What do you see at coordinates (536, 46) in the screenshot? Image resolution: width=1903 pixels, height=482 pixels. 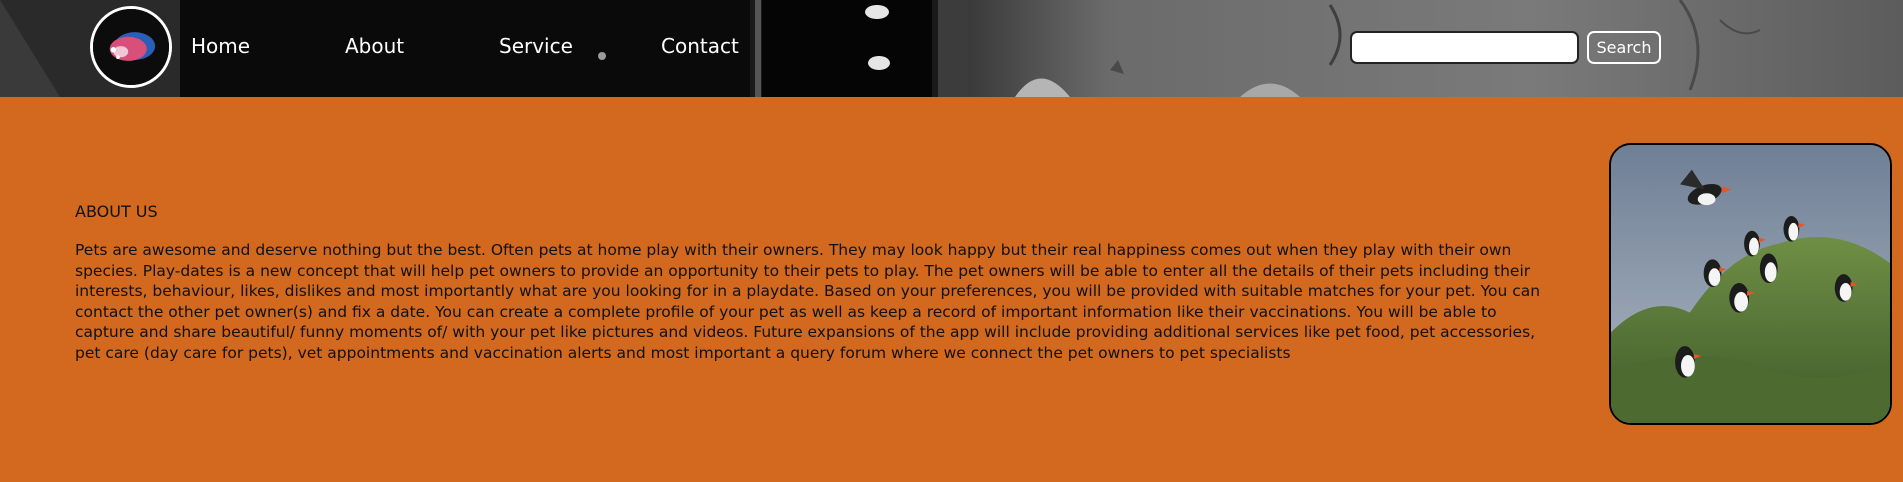 I see `nav-service-link: Service` at bounding box center [536, 46].